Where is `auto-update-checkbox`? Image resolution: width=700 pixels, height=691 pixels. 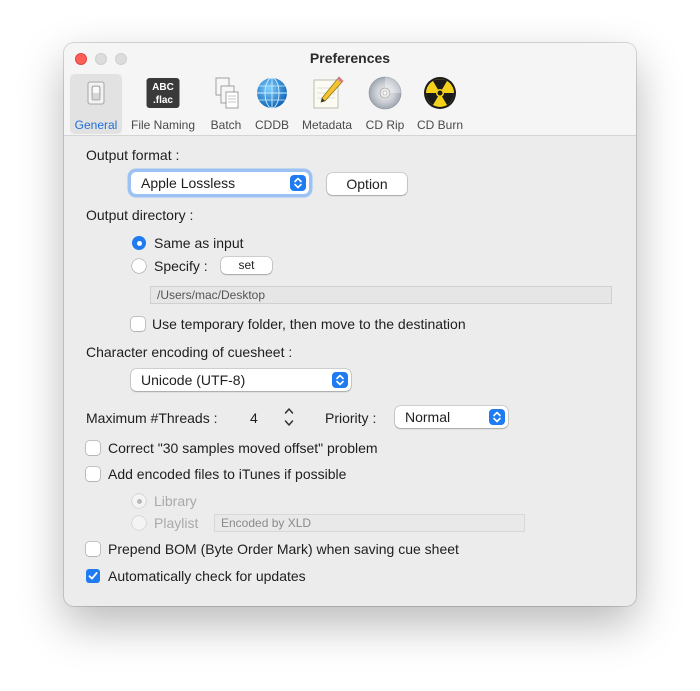 auto-update-checkbox is located at coordinates (93, 576).